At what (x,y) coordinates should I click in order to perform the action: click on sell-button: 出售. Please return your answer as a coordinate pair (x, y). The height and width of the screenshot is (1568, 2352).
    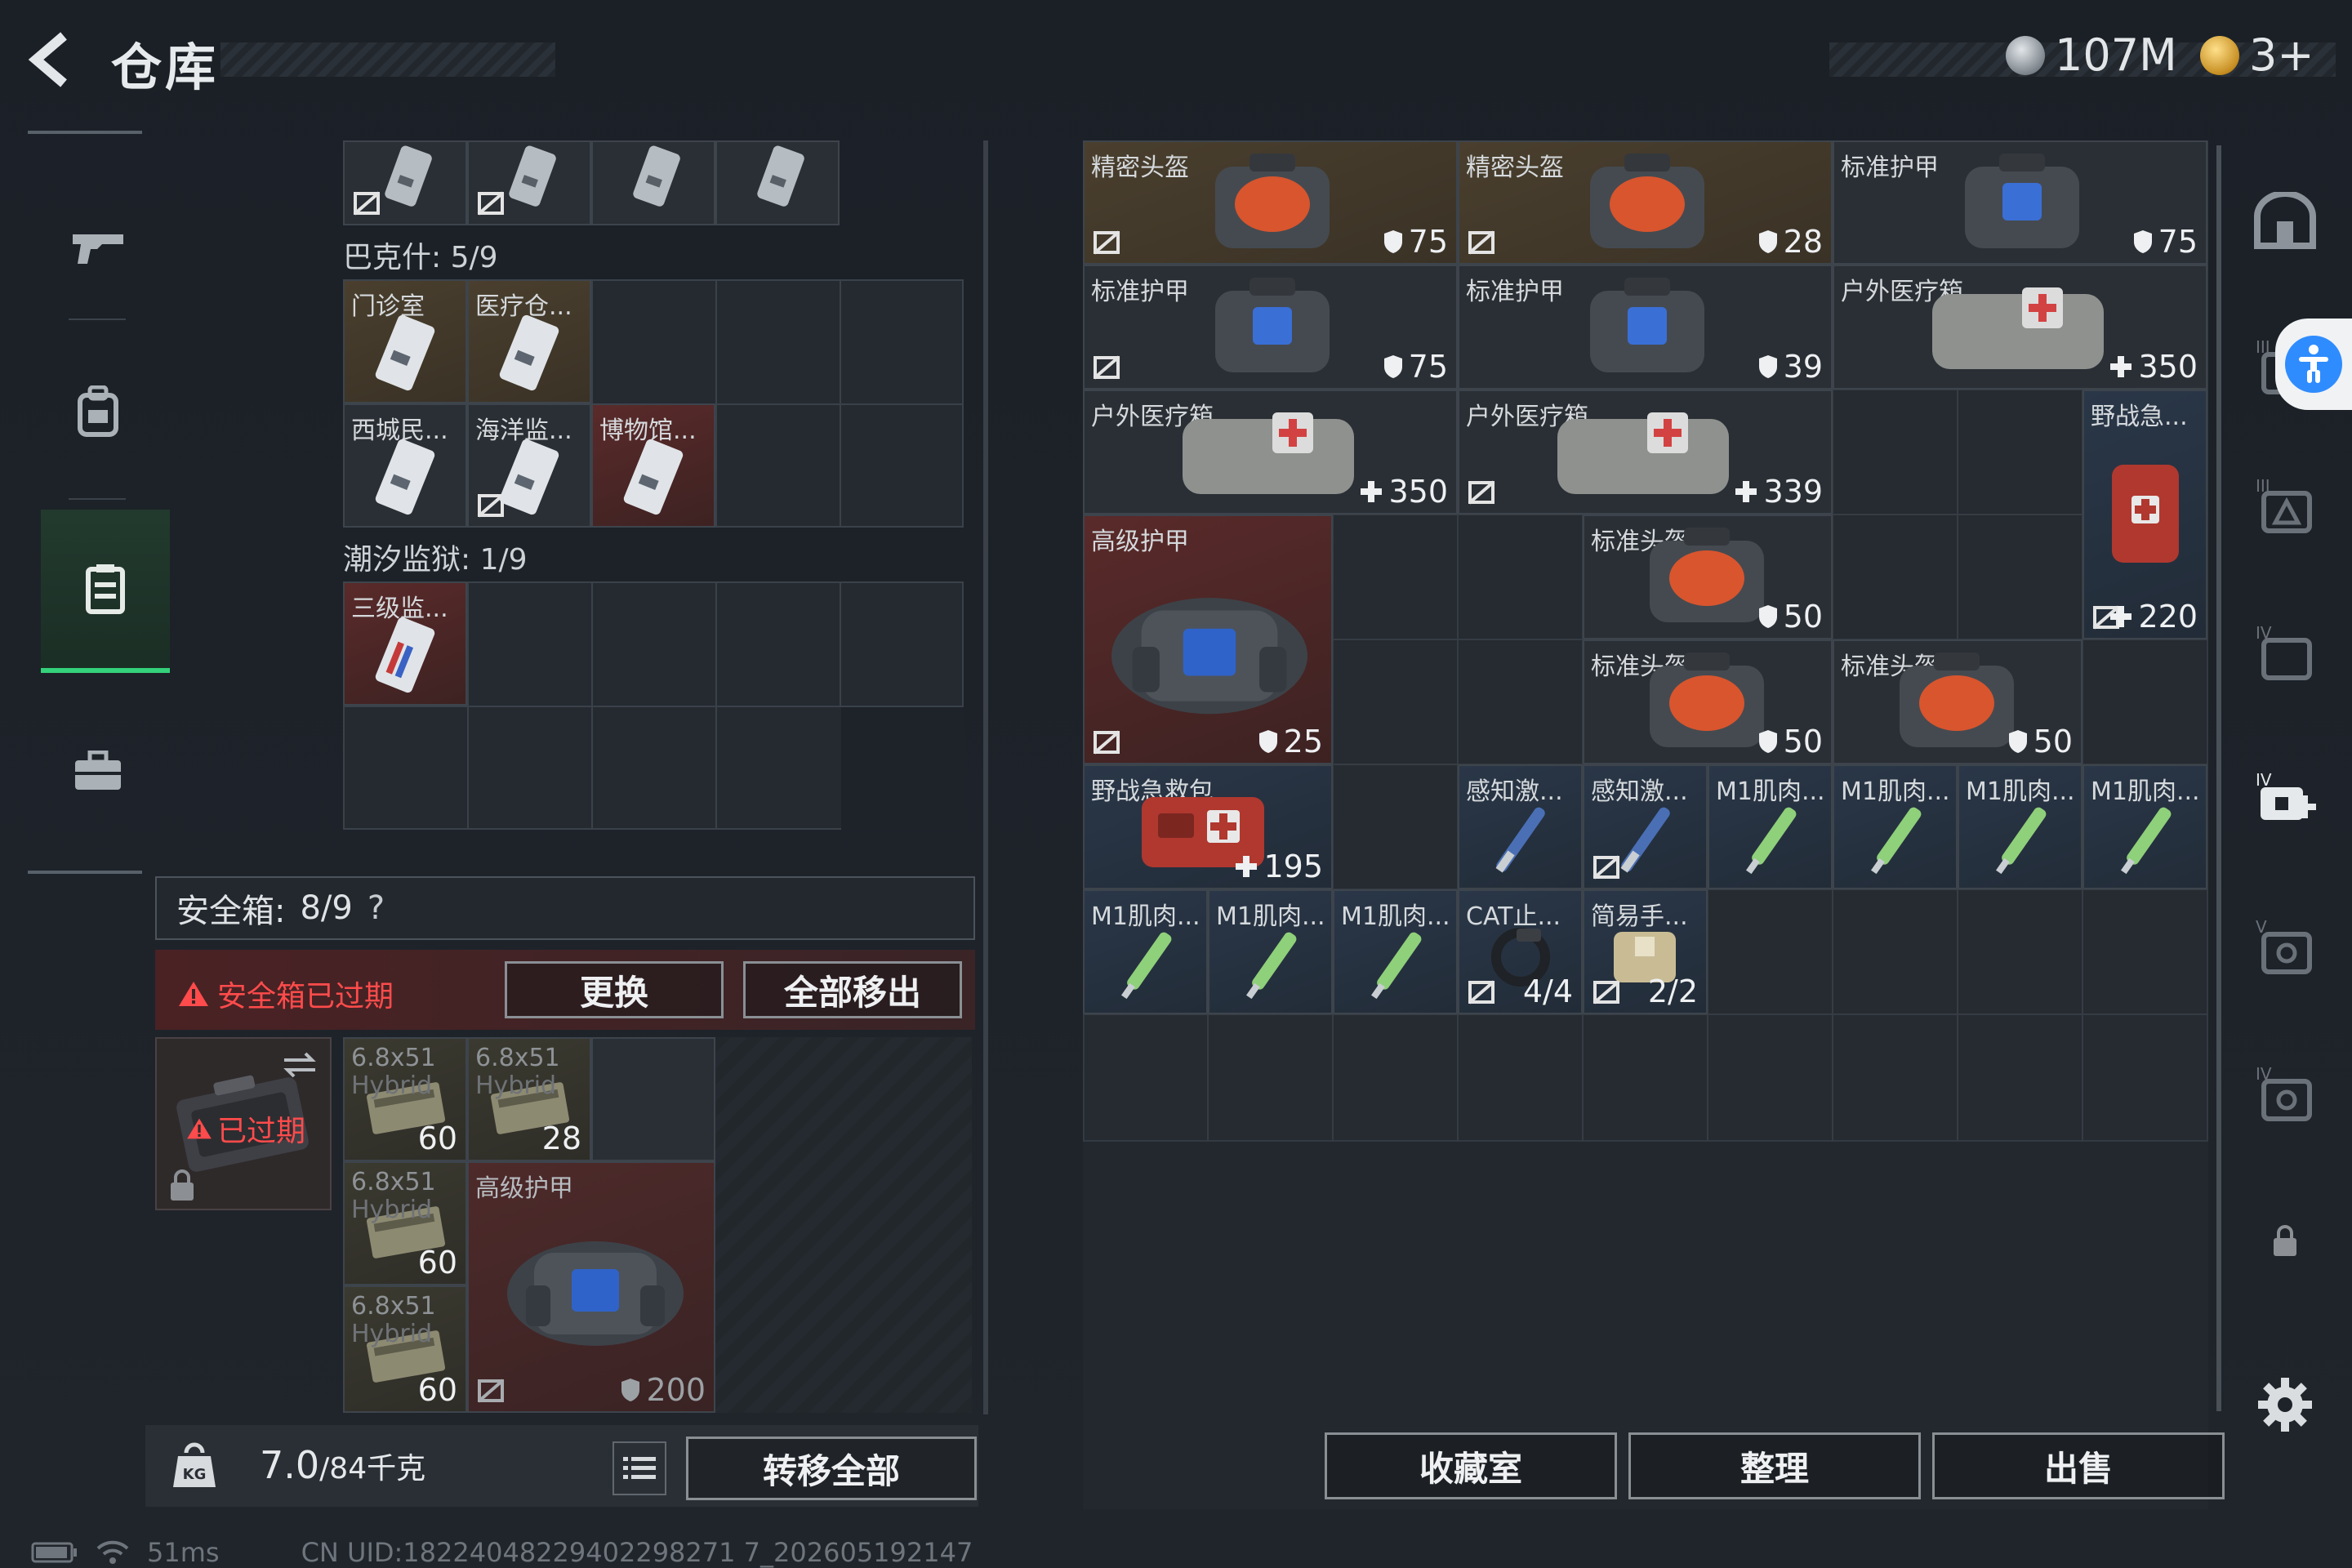
    Looking at the image, I should click on (2078, 1465).